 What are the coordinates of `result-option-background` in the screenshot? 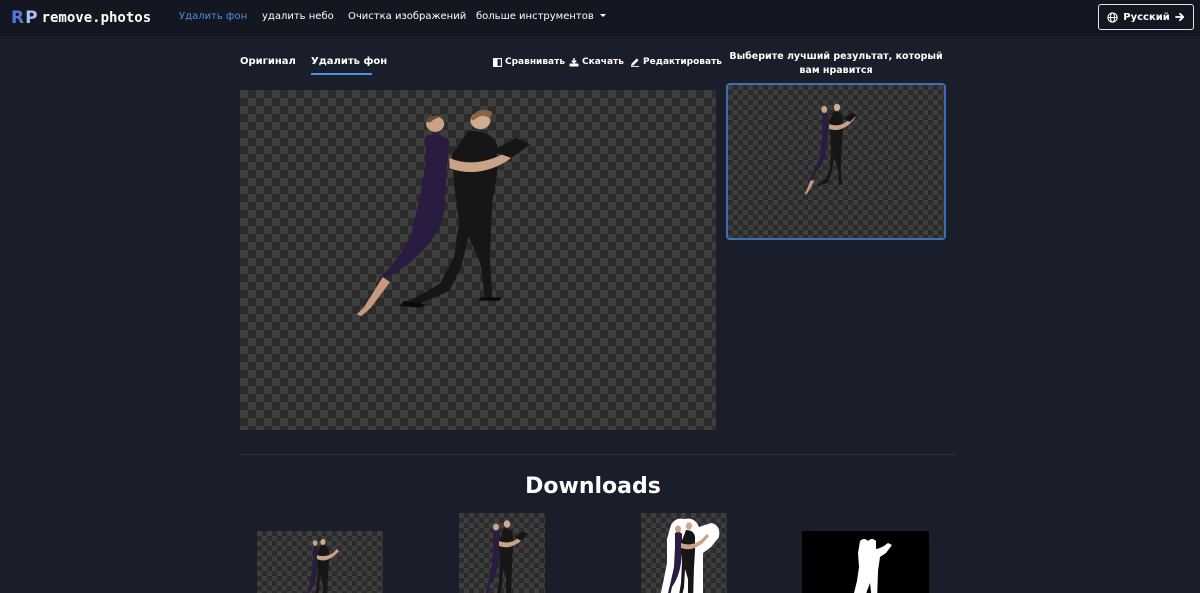 It's located at (836, 161).